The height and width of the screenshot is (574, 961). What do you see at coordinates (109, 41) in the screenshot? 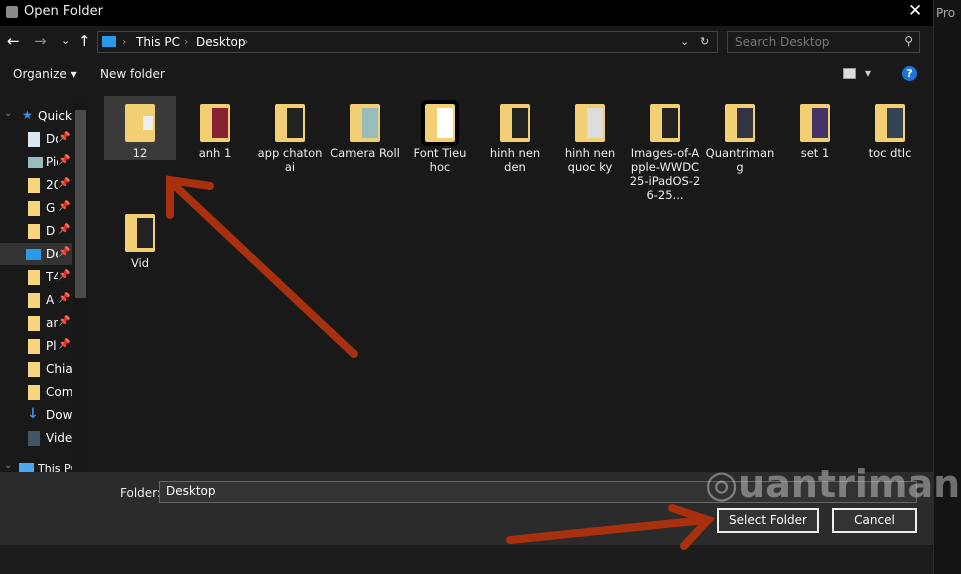
I see `pc-icon` at bounding box center [109, 41].